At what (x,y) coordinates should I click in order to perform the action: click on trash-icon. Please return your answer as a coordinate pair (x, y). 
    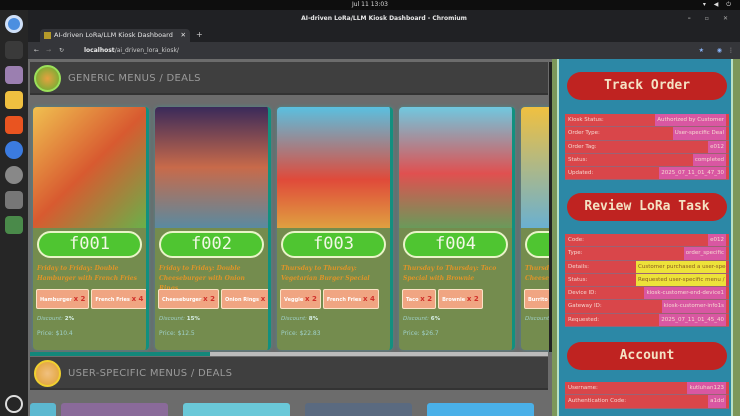
    Looking at the image, I should click on (14, 225).